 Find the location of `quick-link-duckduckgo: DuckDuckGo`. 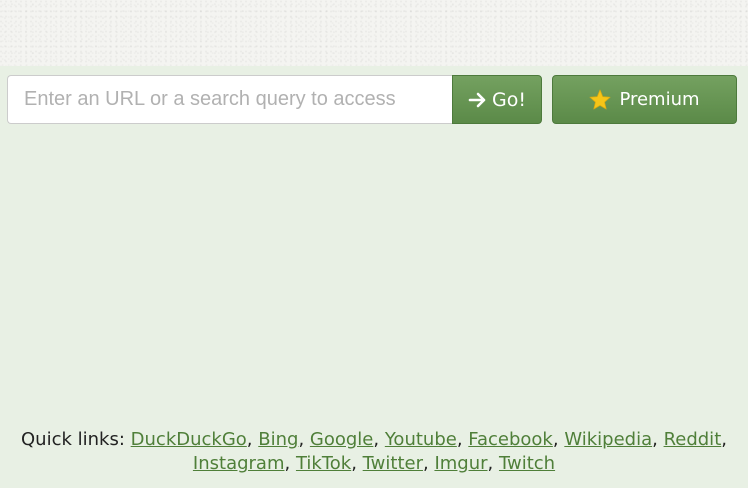

quick-link-duckduckgo: DuckDuckGo is located at coordinates (189, 439).